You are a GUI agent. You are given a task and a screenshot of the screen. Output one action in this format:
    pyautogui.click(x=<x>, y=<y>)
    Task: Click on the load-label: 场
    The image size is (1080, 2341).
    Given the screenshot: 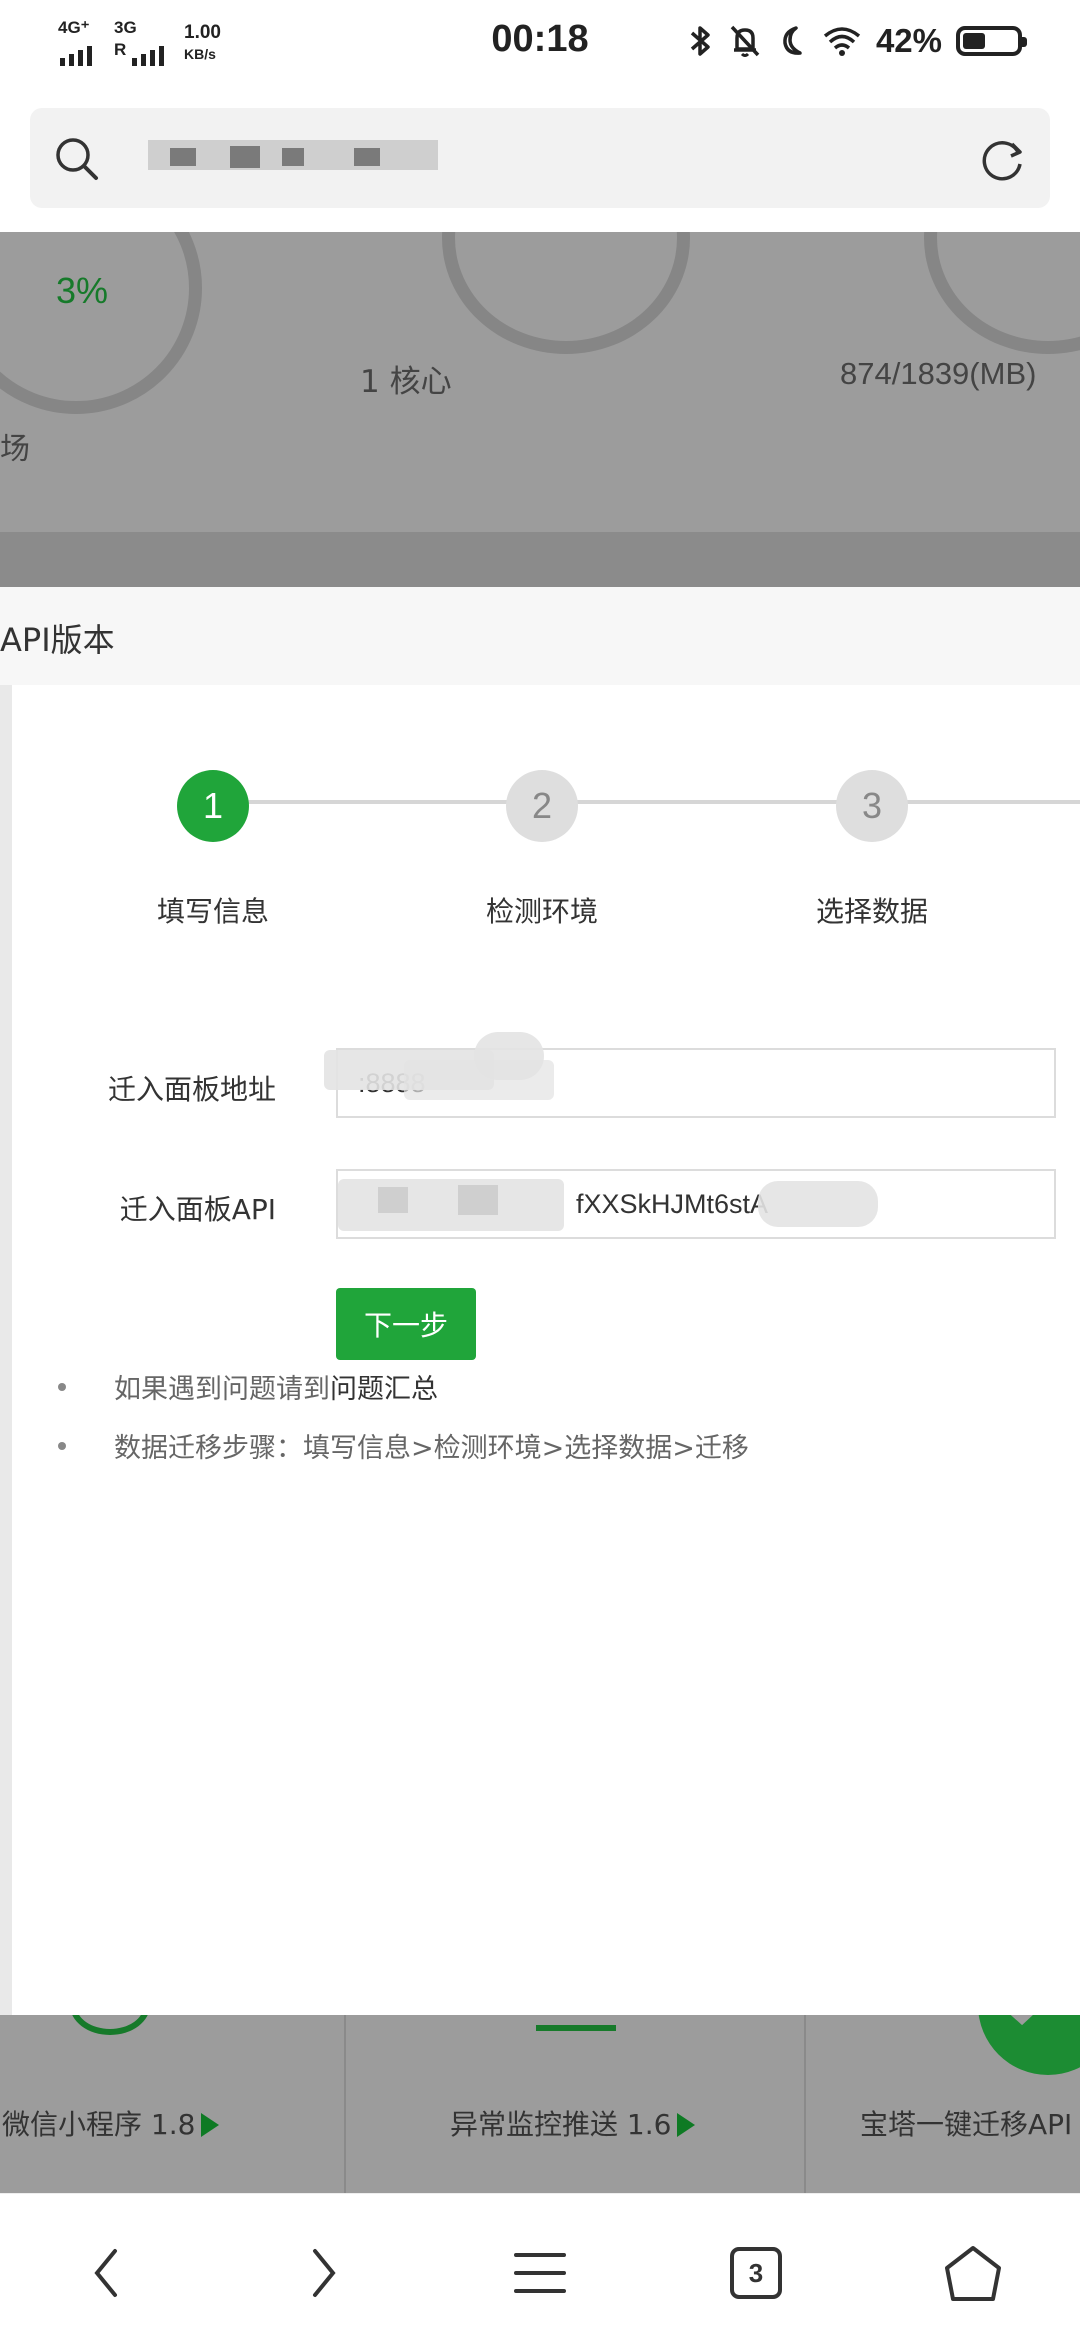 What is the action you would take?
    pyautogui.click(x=15, y=449)
    